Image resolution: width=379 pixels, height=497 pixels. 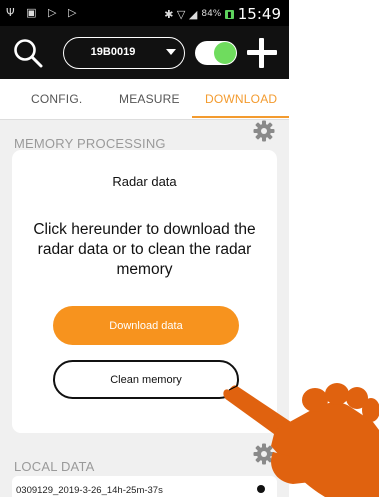 I want to click on device-select: 19B0019, so click(x=124, y=53).